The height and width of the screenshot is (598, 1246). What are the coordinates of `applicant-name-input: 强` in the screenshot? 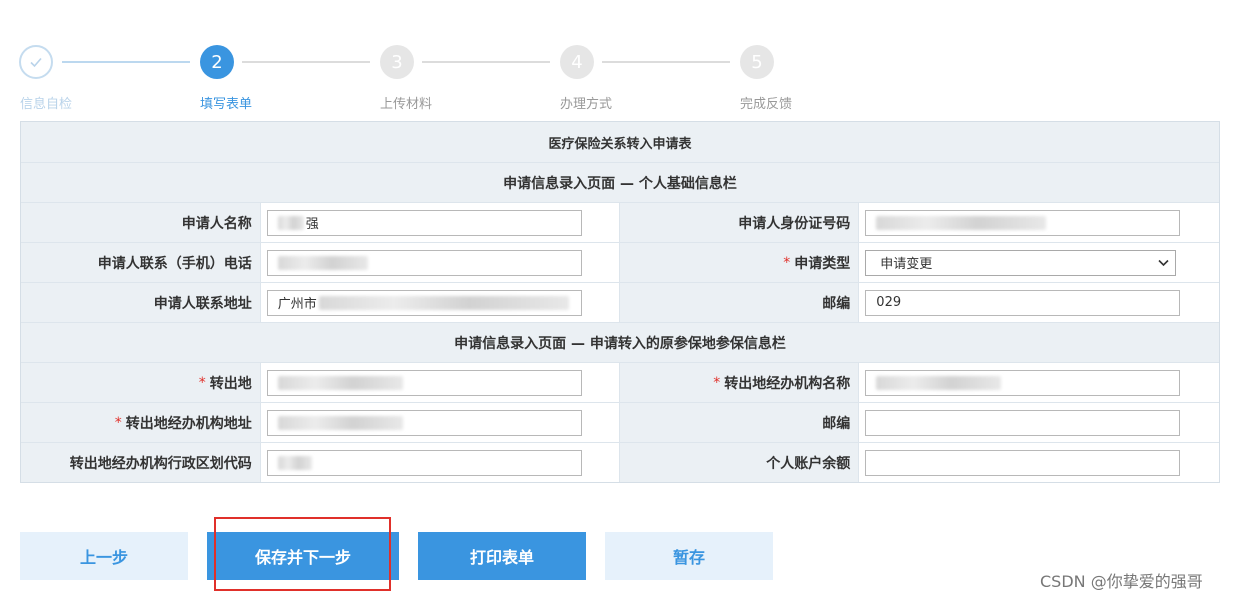 It's located at (424, 222).